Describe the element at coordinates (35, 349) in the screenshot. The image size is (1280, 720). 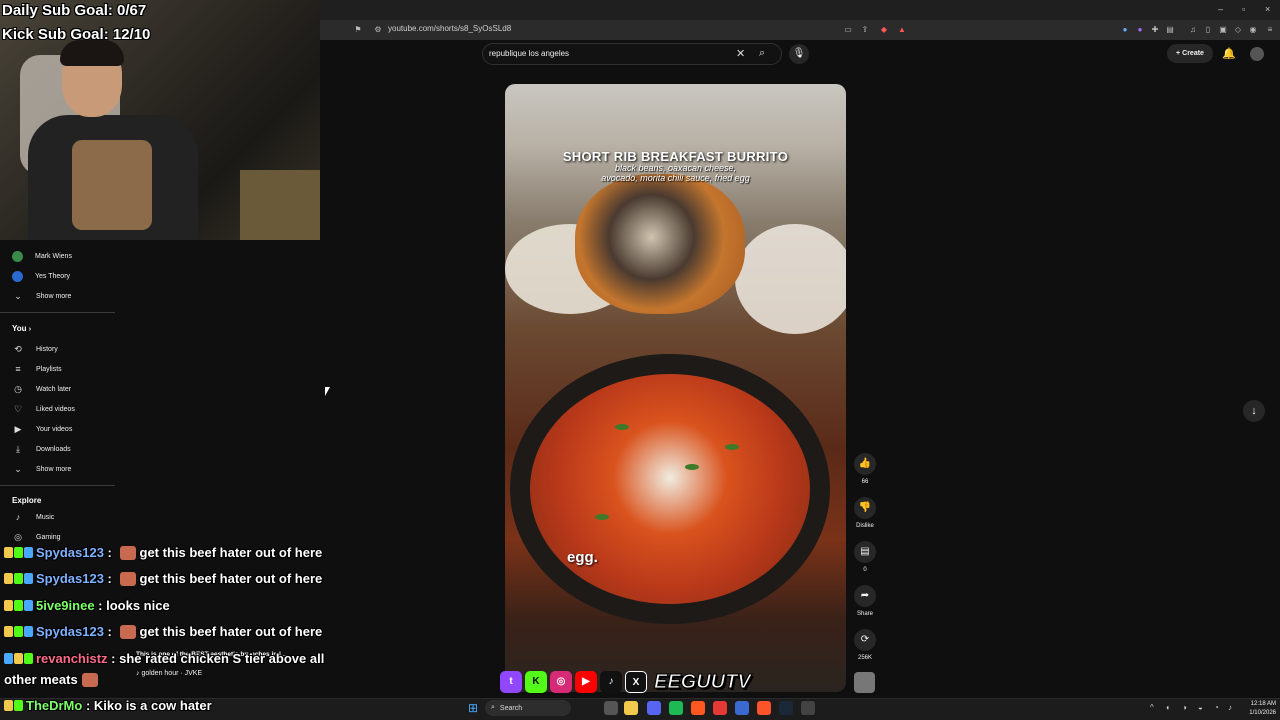
I see `sidebar-item-history: ⟲ History` at that location.